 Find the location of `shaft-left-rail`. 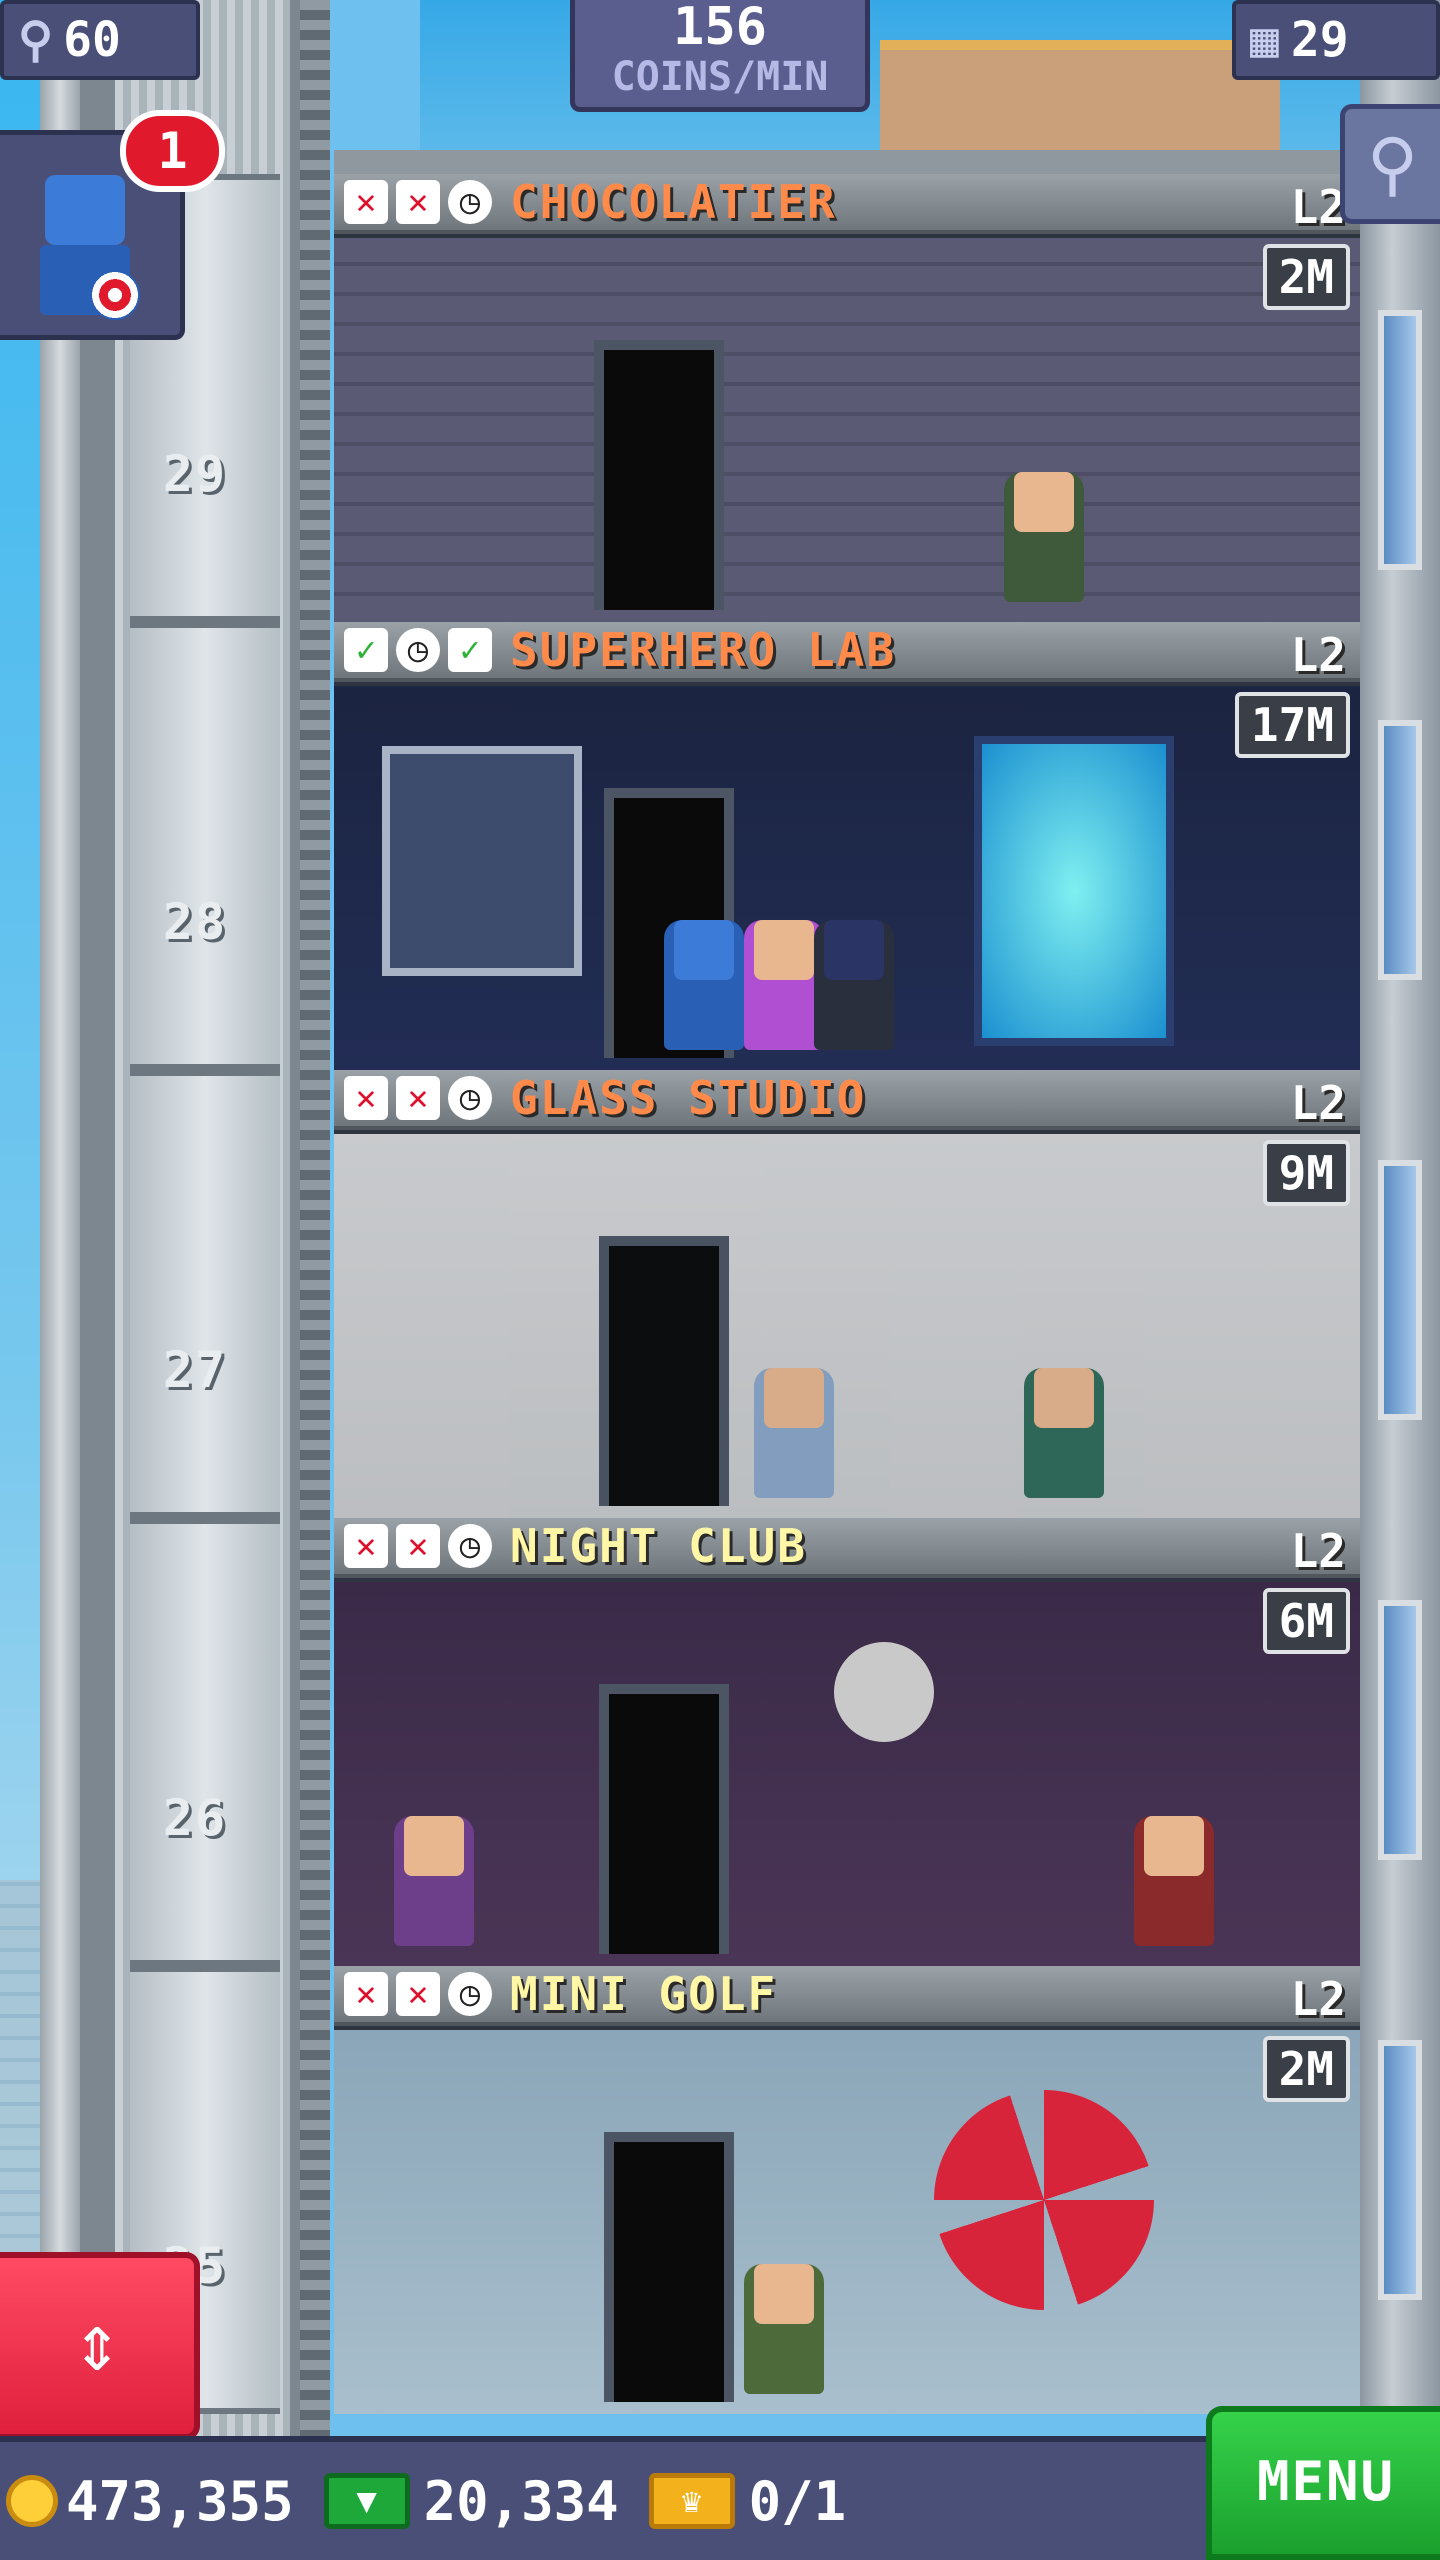

shaft-left-rail is located at coordinates (60, 1280).